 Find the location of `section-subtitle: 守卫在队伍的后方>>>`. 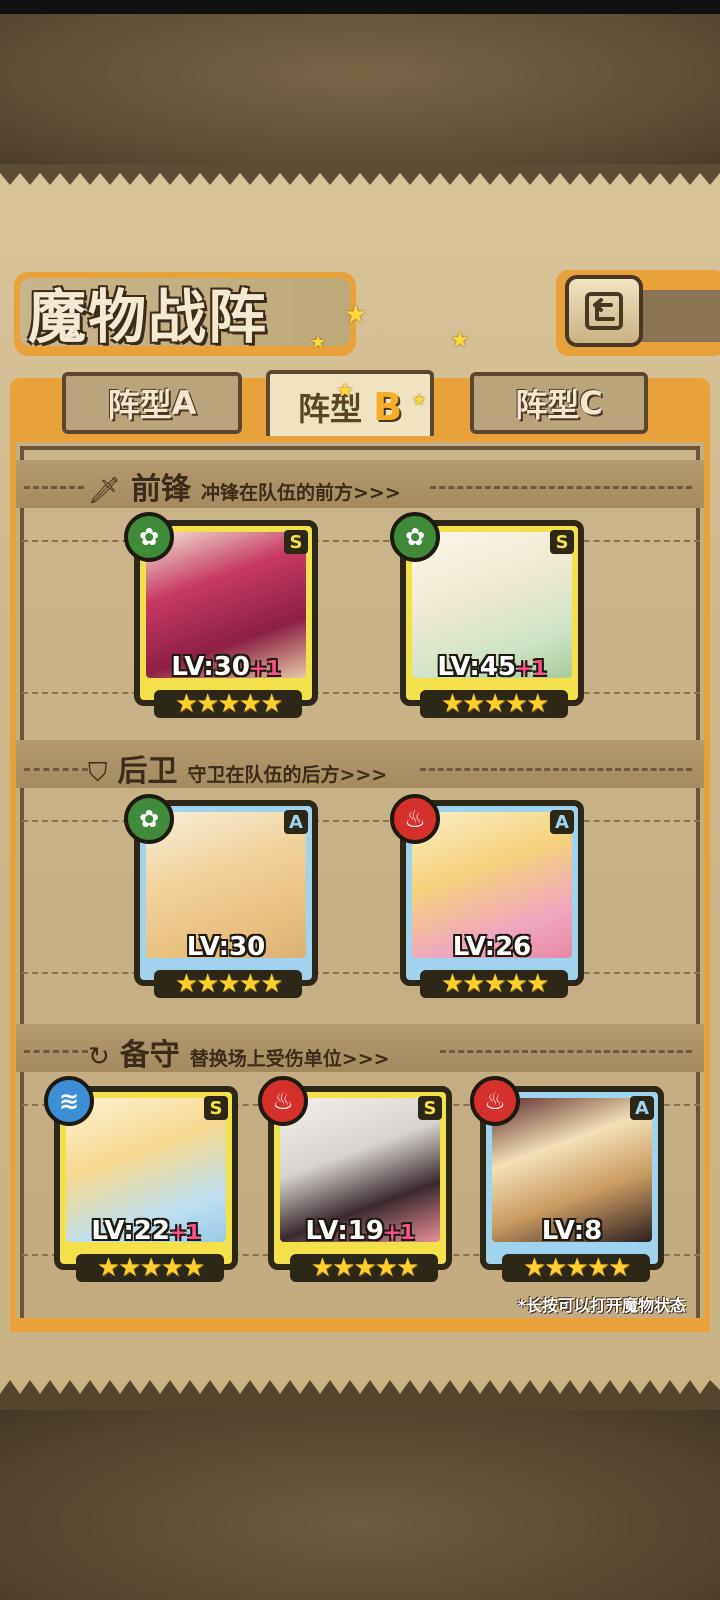

section-subtitle: 守卫在队伍的后方>>> is located at coordinates (287, 775).